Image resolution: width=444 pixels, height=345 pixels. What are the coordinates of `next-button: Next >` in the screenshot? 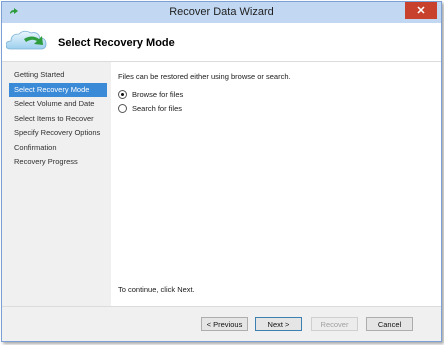 It's located at (278, 324).